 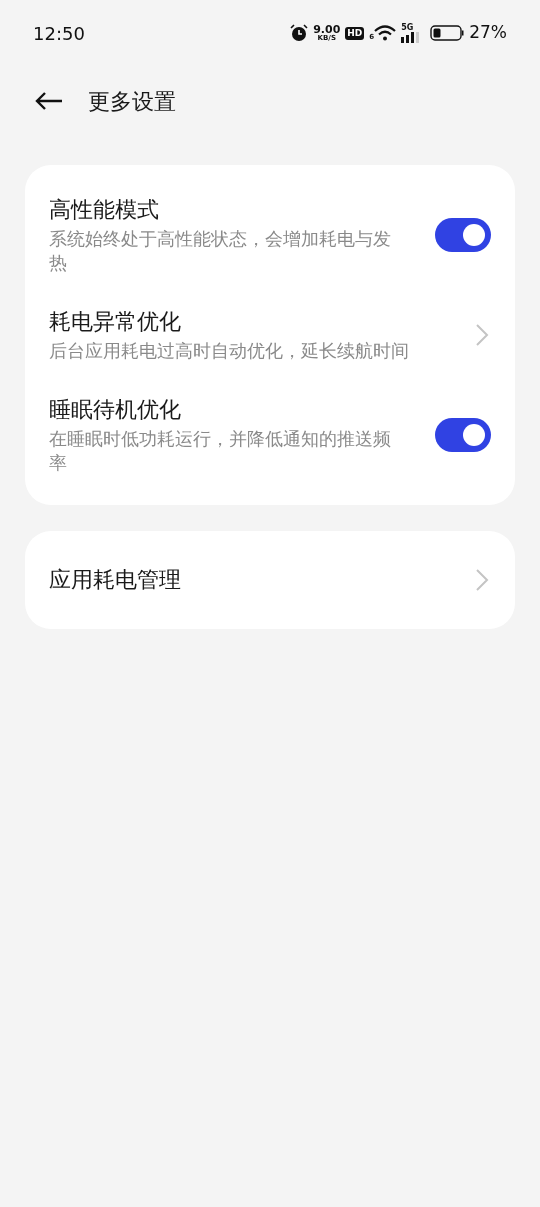 What do you see at coordinates (229, 351) in the screenshot?
I see `row-description: 后台应用耗电过高时自动优化，延长续航时间` at bounding box center [229, 351].